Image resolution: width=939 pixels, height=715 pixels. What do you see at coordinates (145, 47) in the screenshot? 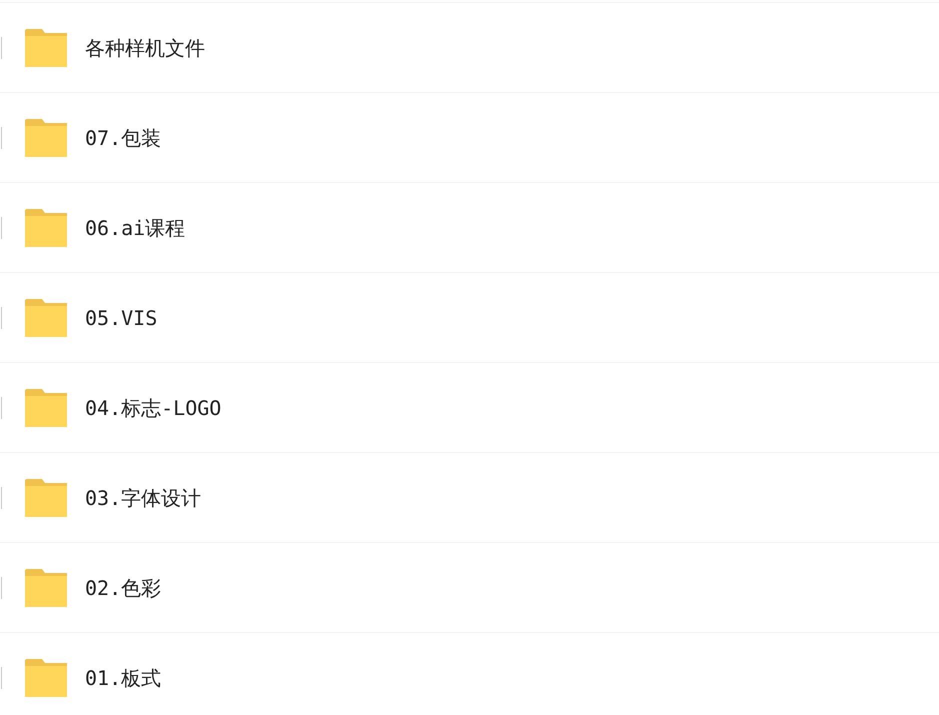
I see `folder-name: 各种样机文件` at bounding box center [145, 47].